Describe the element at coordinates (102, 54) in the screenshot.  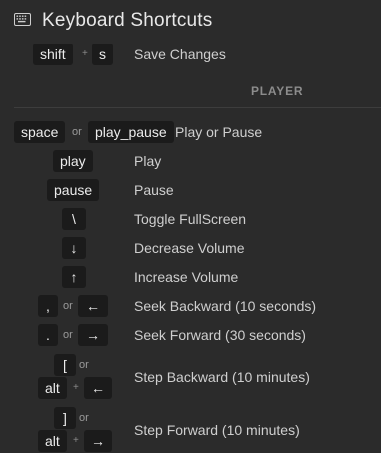
I see `key-s: s` at that location.